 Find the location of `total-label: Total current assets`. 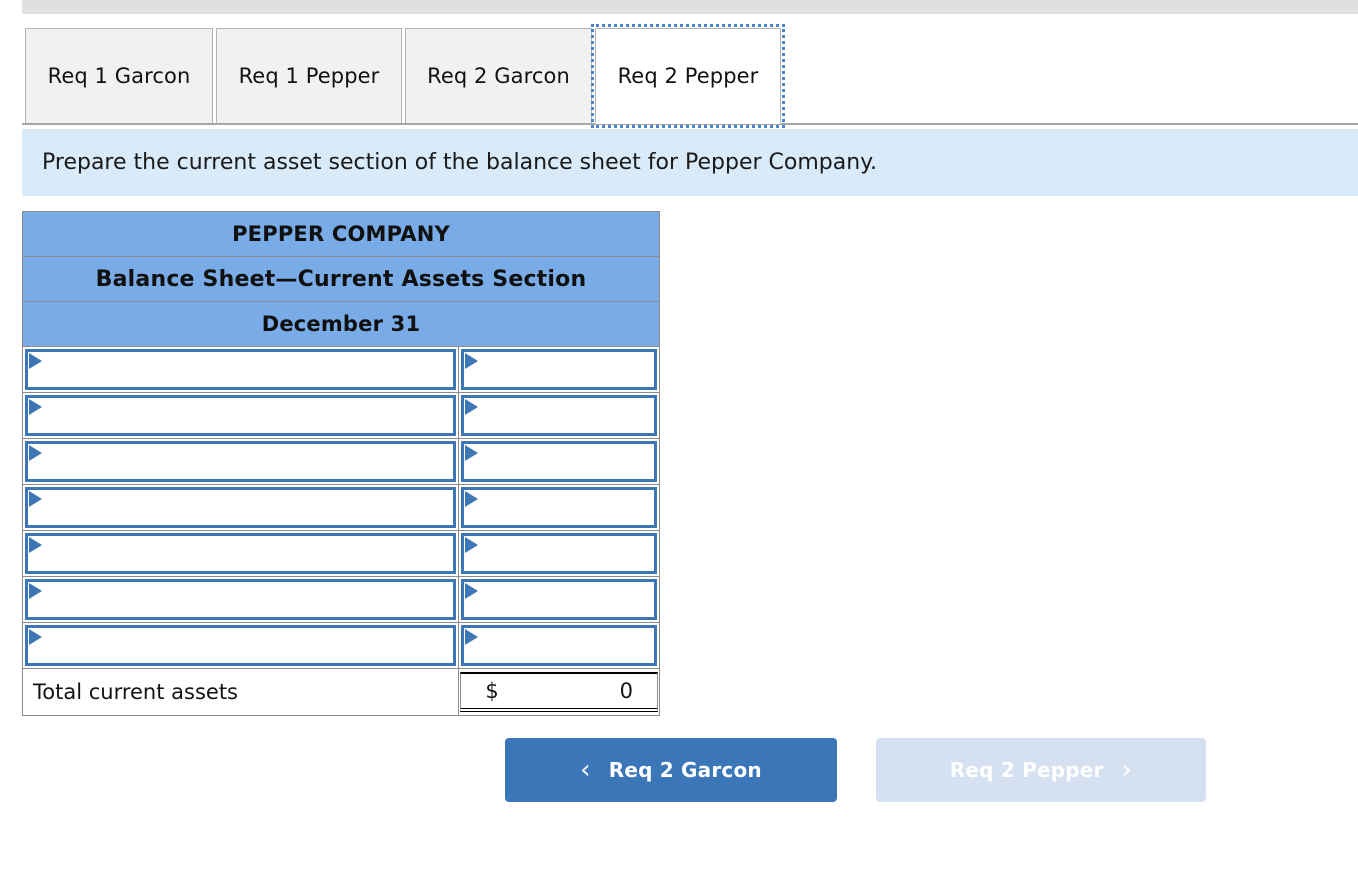

total-label: Total current assets is located at coordinates (241, 692).